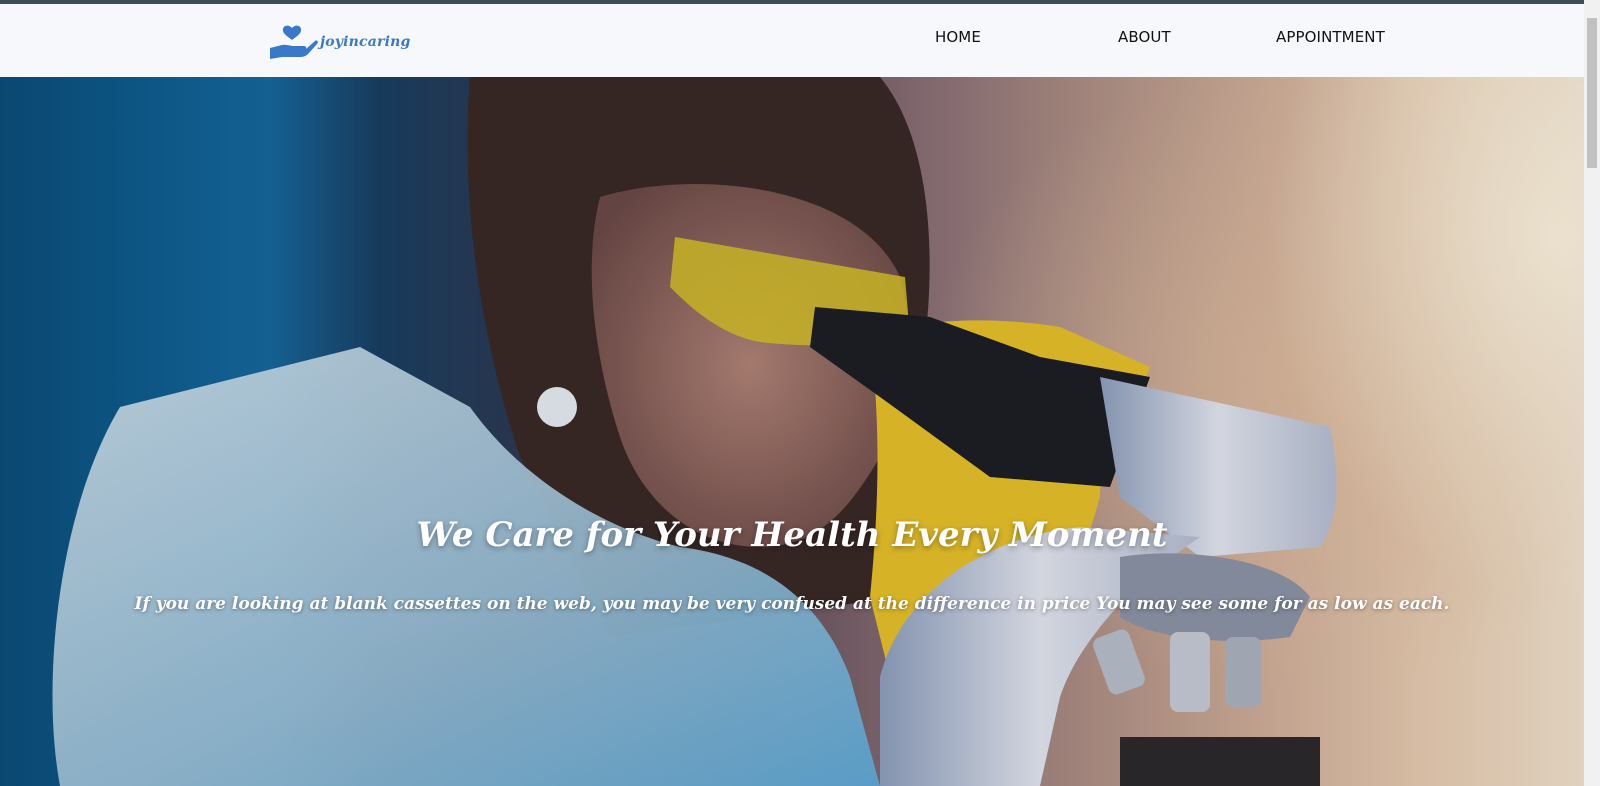 This screenshot has width=1600, height=786. Describe the element at coordinates (792, 40) in the screenshot. I see `navbar: joyincaring HOME ABOUT APPOINTMENT` at that location.